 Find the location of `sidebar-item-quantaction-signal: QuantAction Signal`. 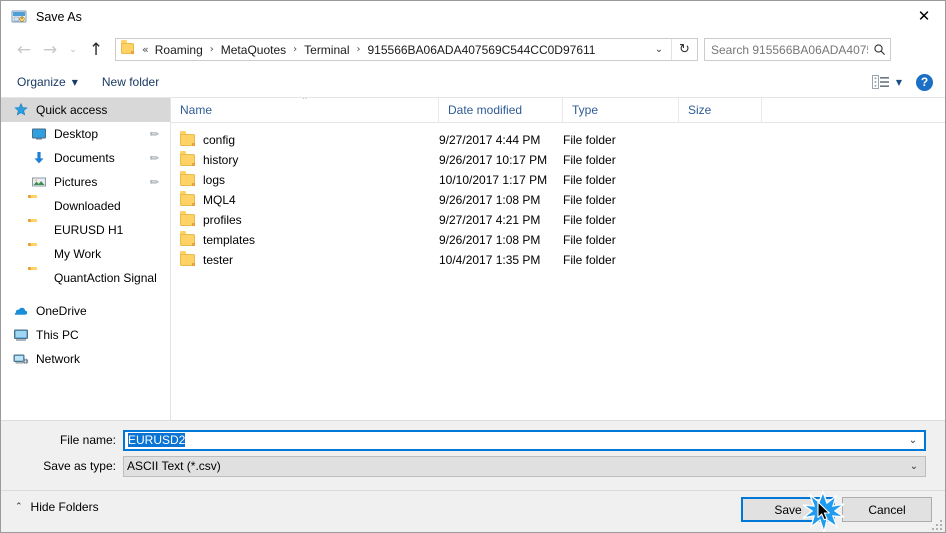

sidebar-item-quantaction-signal: QuantAction Signal is located at coordinates (85, 278).